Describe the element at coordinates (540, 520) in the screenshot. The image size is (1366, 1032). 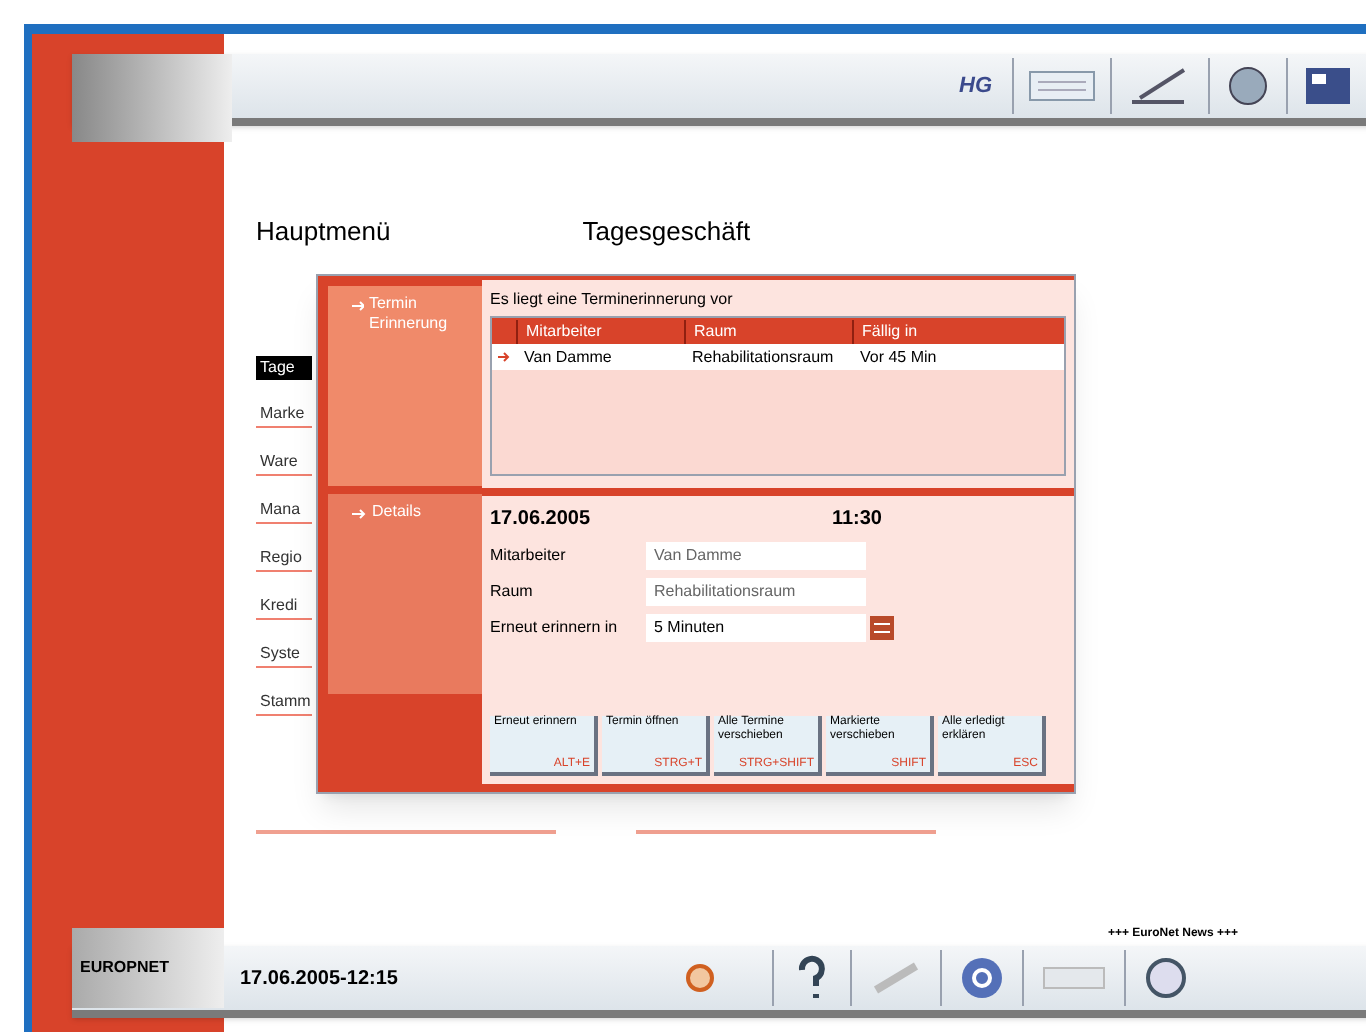
I see `date-text: 17.06.2005` at that location.